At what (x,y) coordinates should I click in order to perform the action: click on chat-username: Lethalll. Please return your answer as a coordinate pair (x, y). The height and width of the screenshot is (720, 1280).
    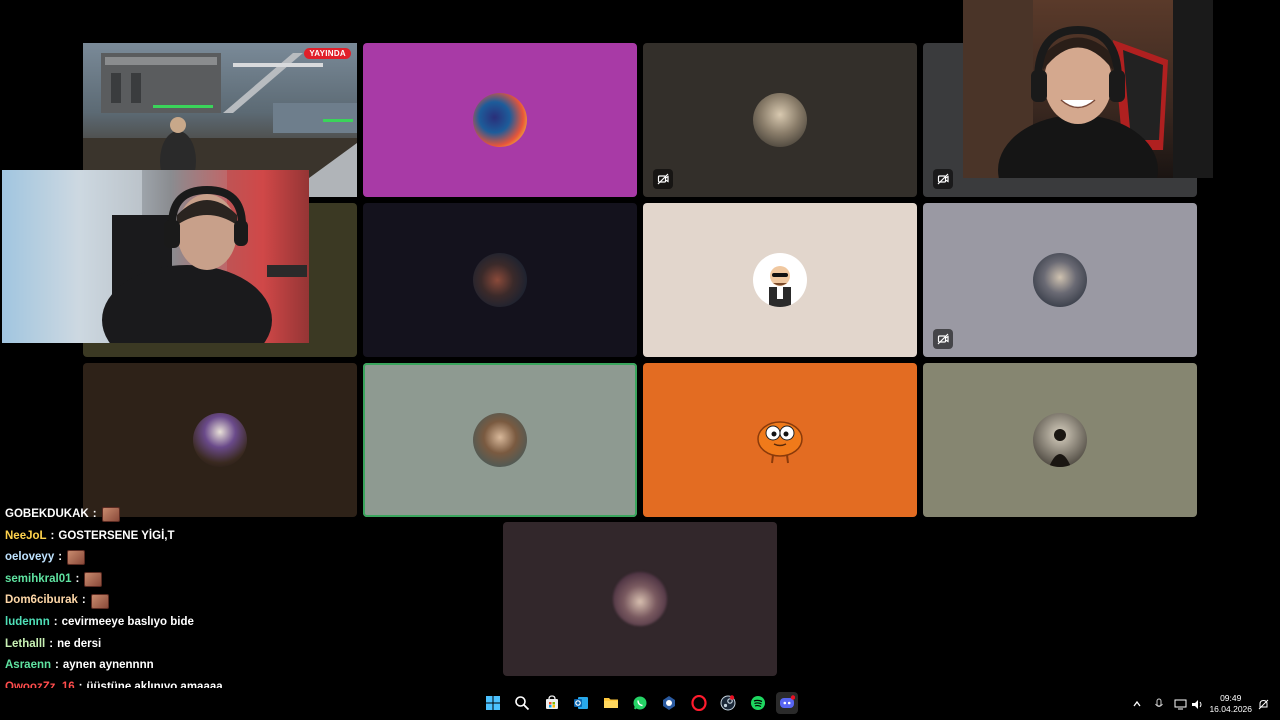
    Looking at the image, I should click on (25, 645).